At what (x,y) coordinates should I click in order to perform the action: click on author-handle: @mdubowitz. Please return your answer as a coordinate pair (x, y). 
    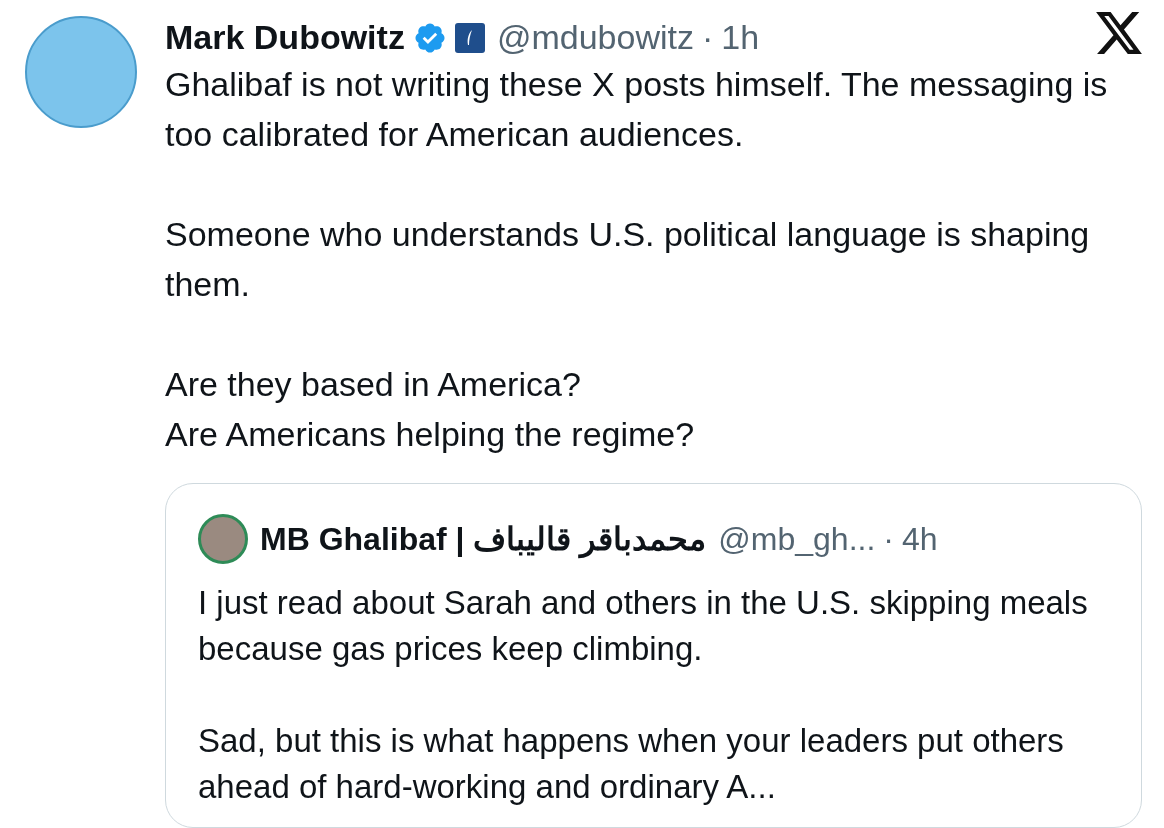
    Looking at the image, I should click on (595, 37).